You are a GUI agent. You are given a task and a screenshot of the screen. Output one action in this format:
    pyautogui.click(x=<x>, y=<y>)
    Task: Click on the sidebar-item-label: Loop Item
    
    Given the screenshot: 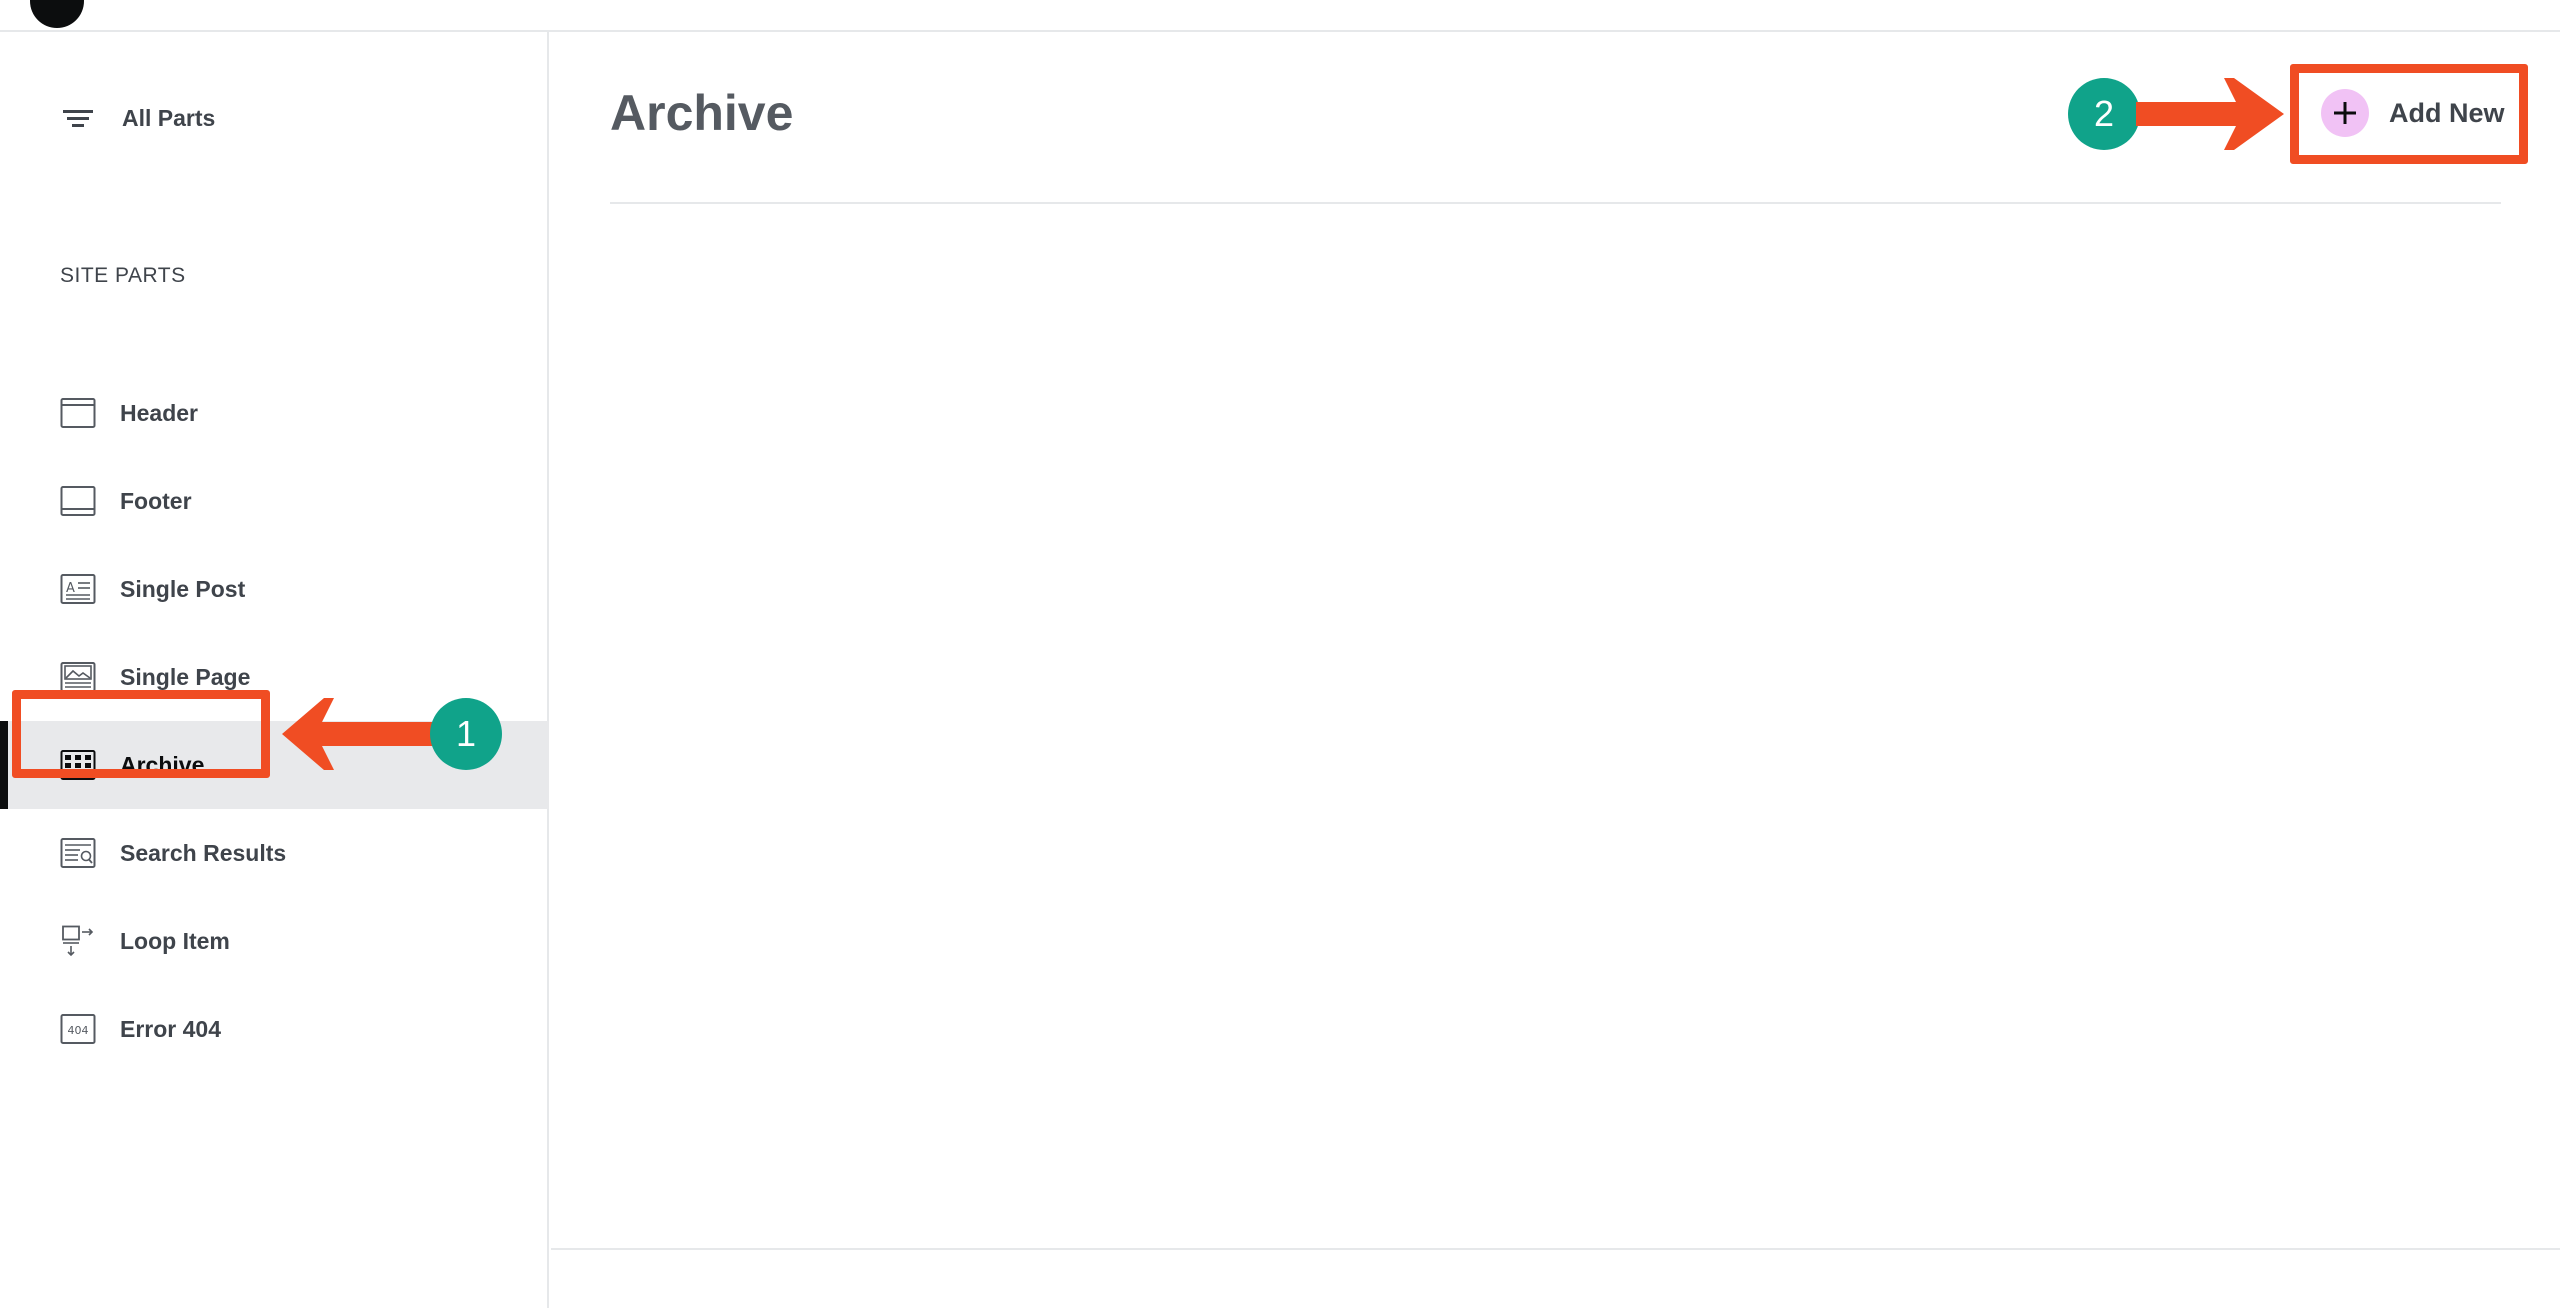 What is the action you would take?
    pyautogui.click(x=175, y=940)
    